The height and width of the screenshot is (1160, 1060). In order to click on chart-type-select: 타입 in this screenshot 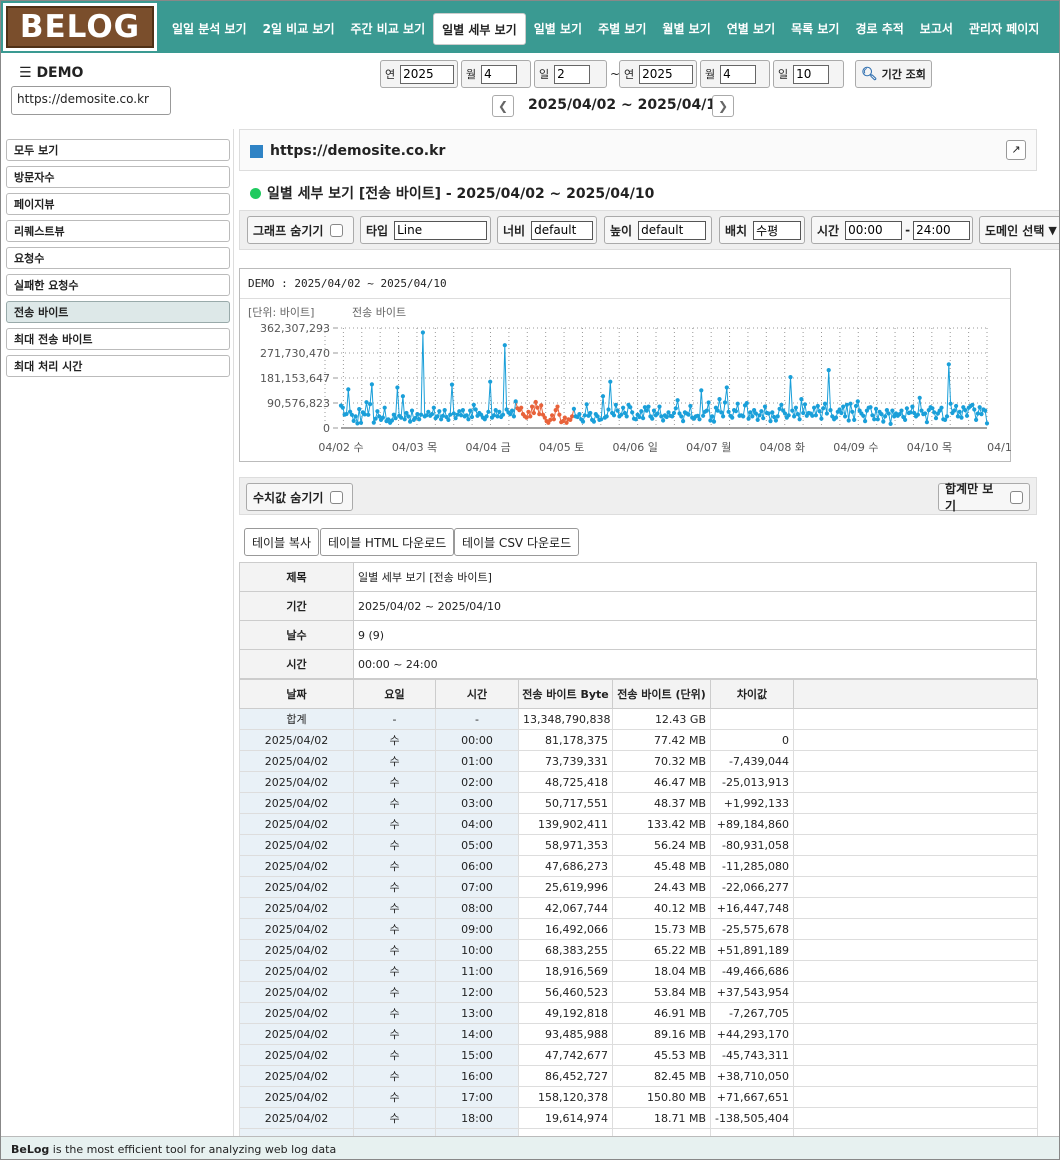, I will do `click(425, 230)`.